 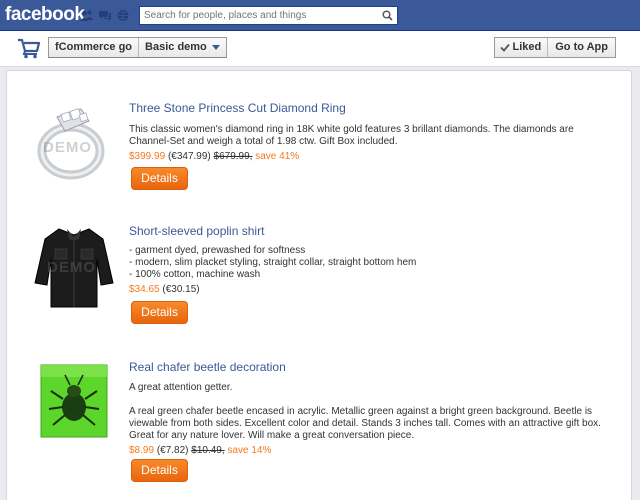 What do you see at coordinates (504, 47) in the screenshot?
I see `checkmark-icon` at bounding box center [504, 47].